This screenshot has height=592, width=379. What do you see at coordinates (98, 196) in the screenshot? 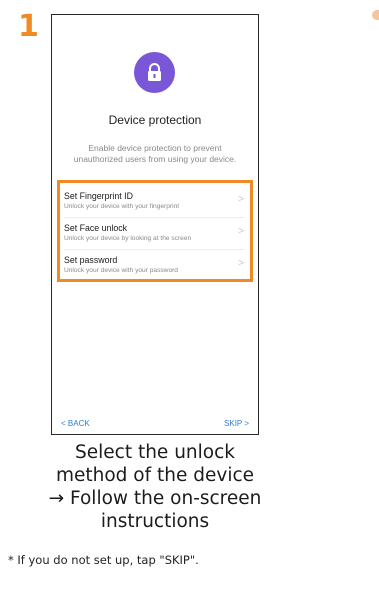
I see `option-label: Set Fingerprint ID` at bounding box center [98, 196].